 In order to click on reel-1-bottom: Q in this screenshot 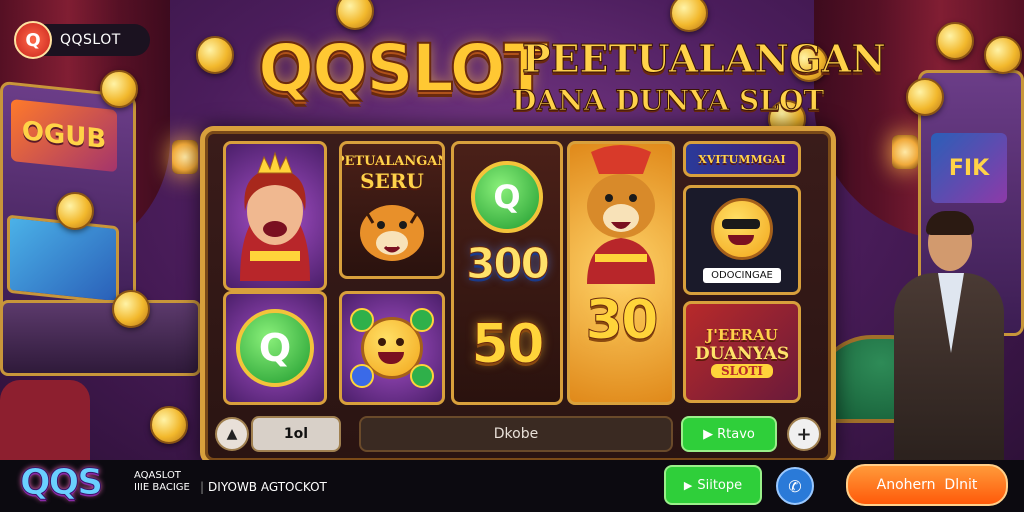, I will do `click(275, 348)`.